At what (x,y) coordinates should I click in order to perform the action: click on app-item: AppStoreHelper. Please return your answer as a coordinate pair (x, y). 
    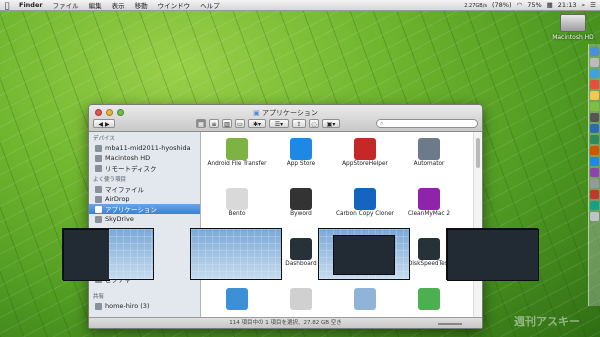
    Looking at the image, I should click on (365, 161).